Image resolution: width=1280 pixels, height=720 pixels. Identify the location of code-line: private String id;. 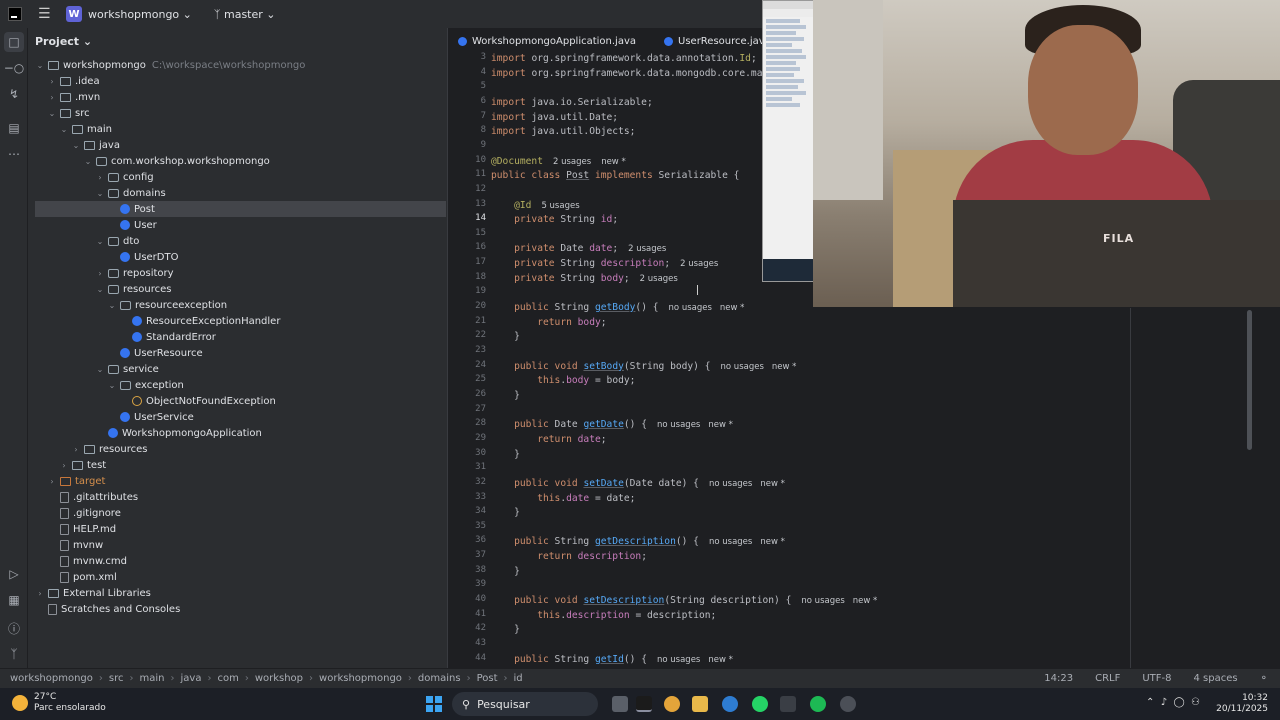
(554, 220).